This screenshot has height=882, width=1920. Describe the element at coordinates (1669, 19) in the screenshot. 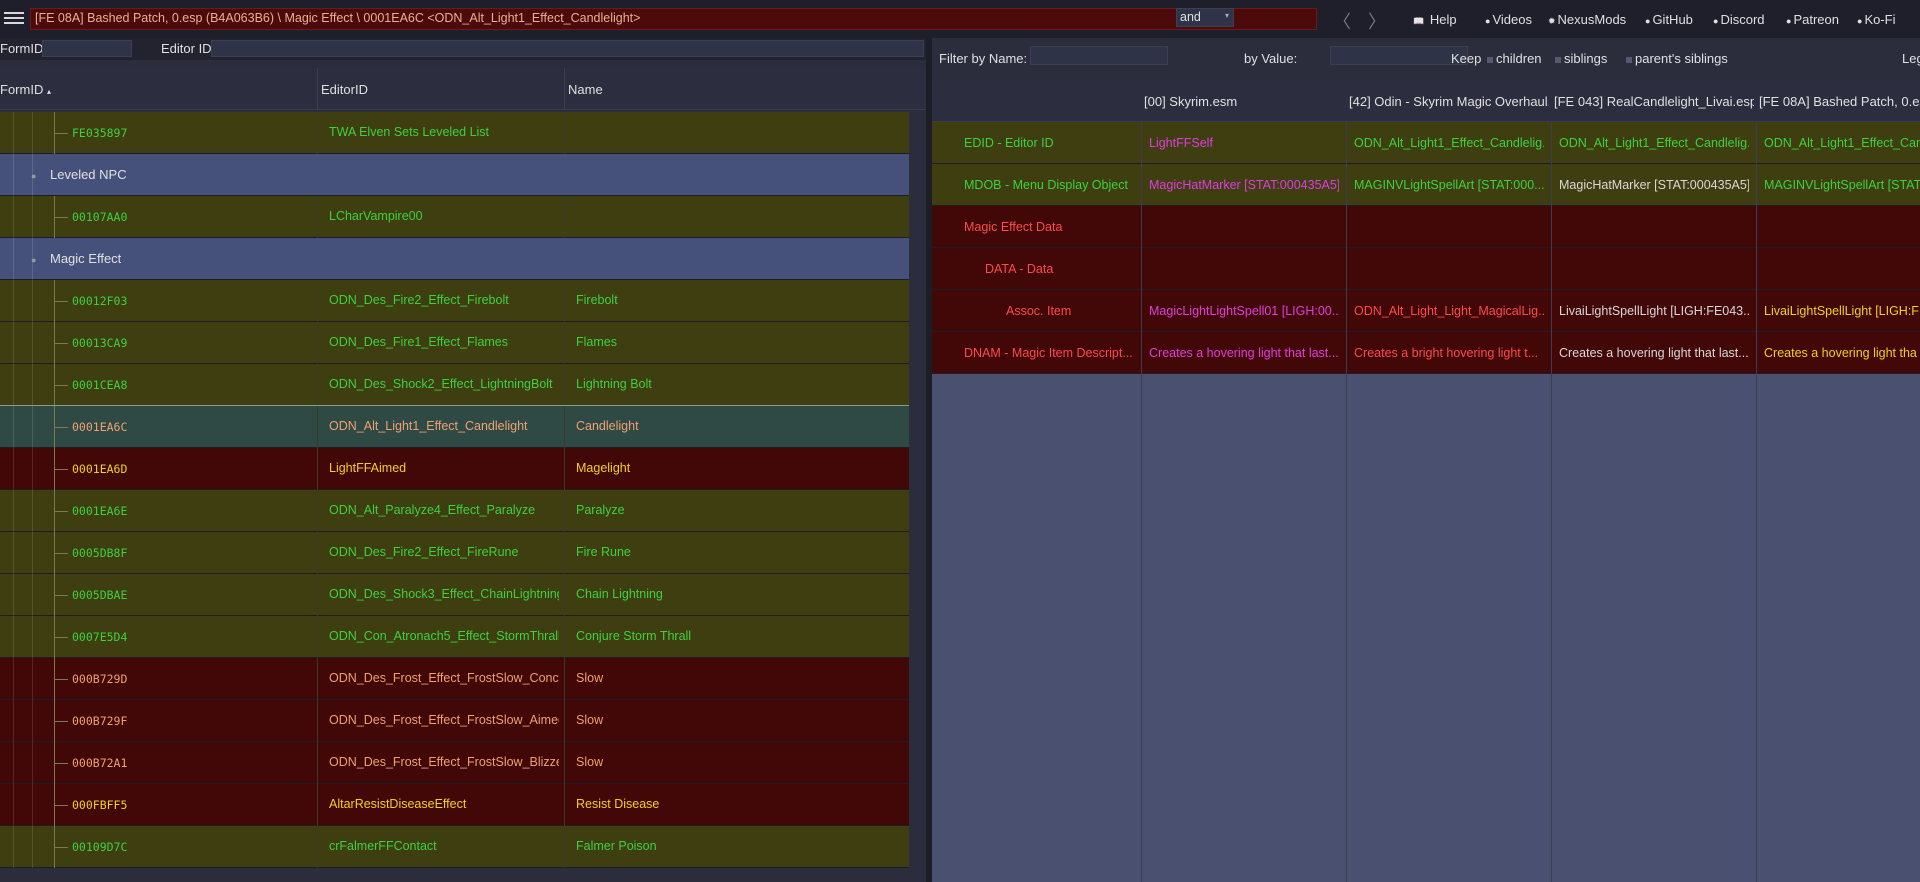

I see `github-link: ● GitHub` at that location.